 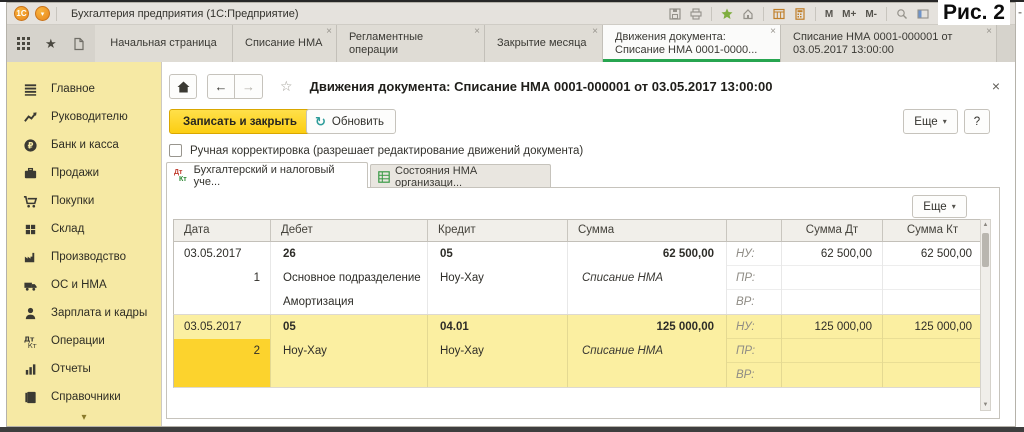 I want to click on sidebar-item-reports: Отчеты, so click(x=84, y=369).